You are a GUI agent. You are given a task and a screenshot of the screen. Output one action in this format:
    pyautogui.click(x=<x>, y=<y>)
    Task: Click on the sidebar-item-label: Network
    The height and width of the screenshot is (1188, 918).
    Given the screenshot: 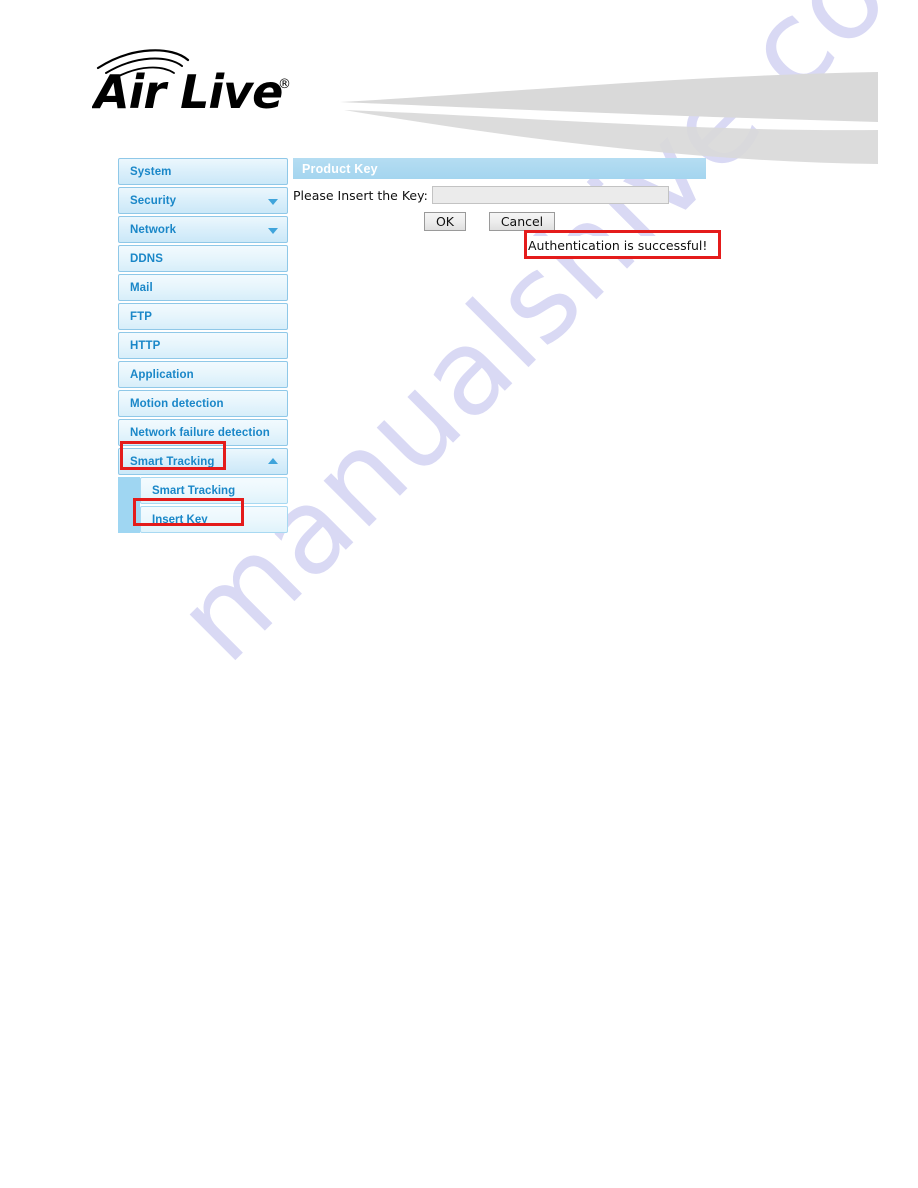 What is the action you would take?
    pyautogui.click(x=153, y=229)
    